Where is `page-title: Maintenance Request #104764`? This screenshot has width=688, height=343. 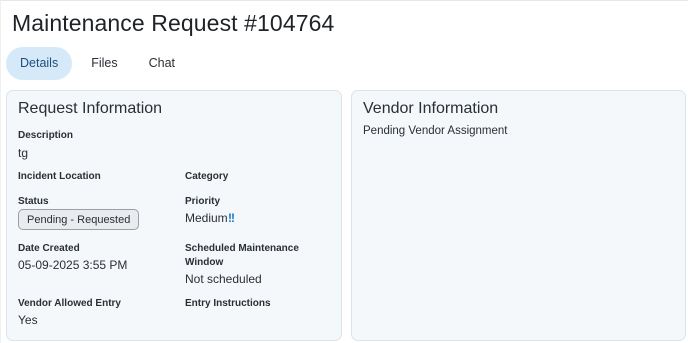
page-title: Maintenance Request #104764 is located at coordinates (173, 23).